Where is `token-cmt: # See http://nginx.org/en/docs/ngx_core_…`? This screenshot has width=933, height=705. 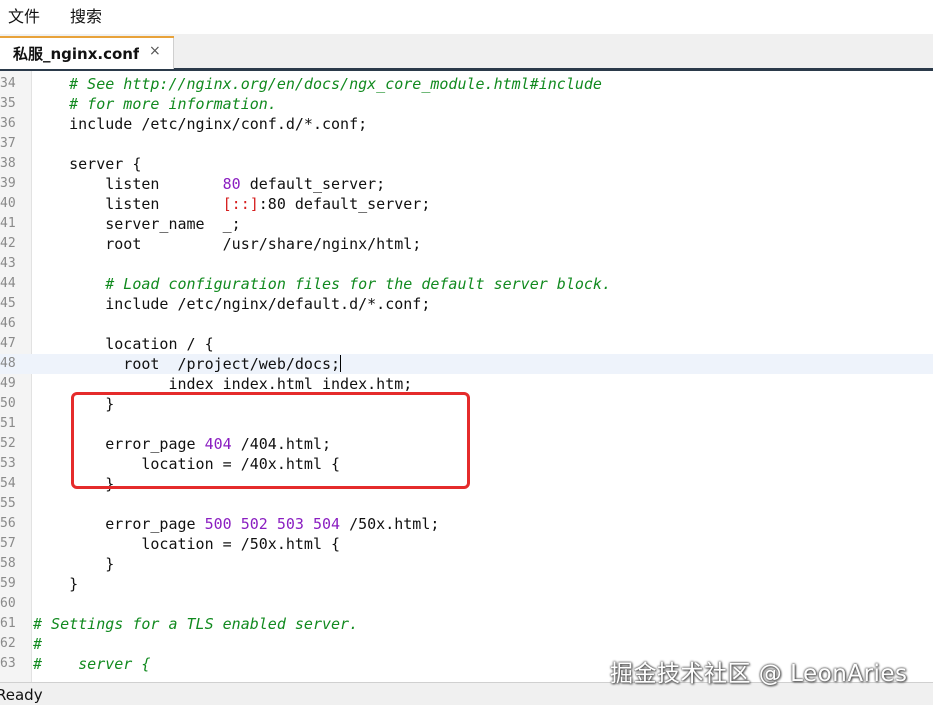 token-cmt: # See http://nginx.org/en/docs/ngx_core_… is located at coordinates (335, 84).